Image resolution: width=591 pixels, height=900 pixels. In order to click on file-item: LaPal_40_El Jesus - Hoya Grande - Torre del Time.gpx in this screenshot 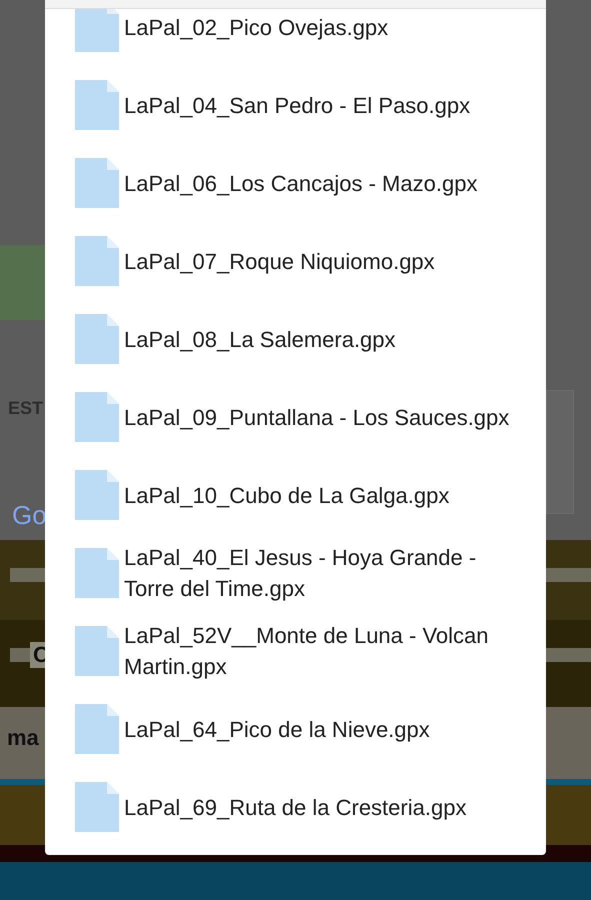, I will do `click(295, 573)`.